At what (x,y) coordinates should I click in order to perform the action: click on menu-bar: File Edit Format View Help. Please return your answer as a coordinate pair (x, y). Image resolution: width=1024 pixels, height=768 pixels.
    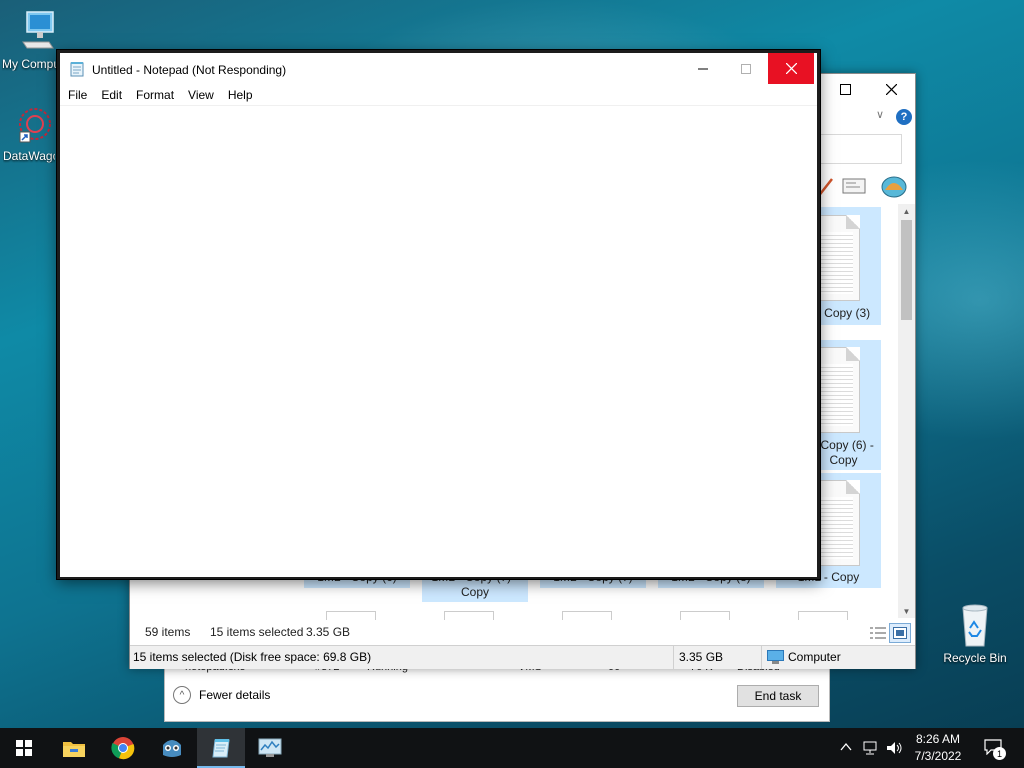
    Looking at the image, I should click on (438, 95).